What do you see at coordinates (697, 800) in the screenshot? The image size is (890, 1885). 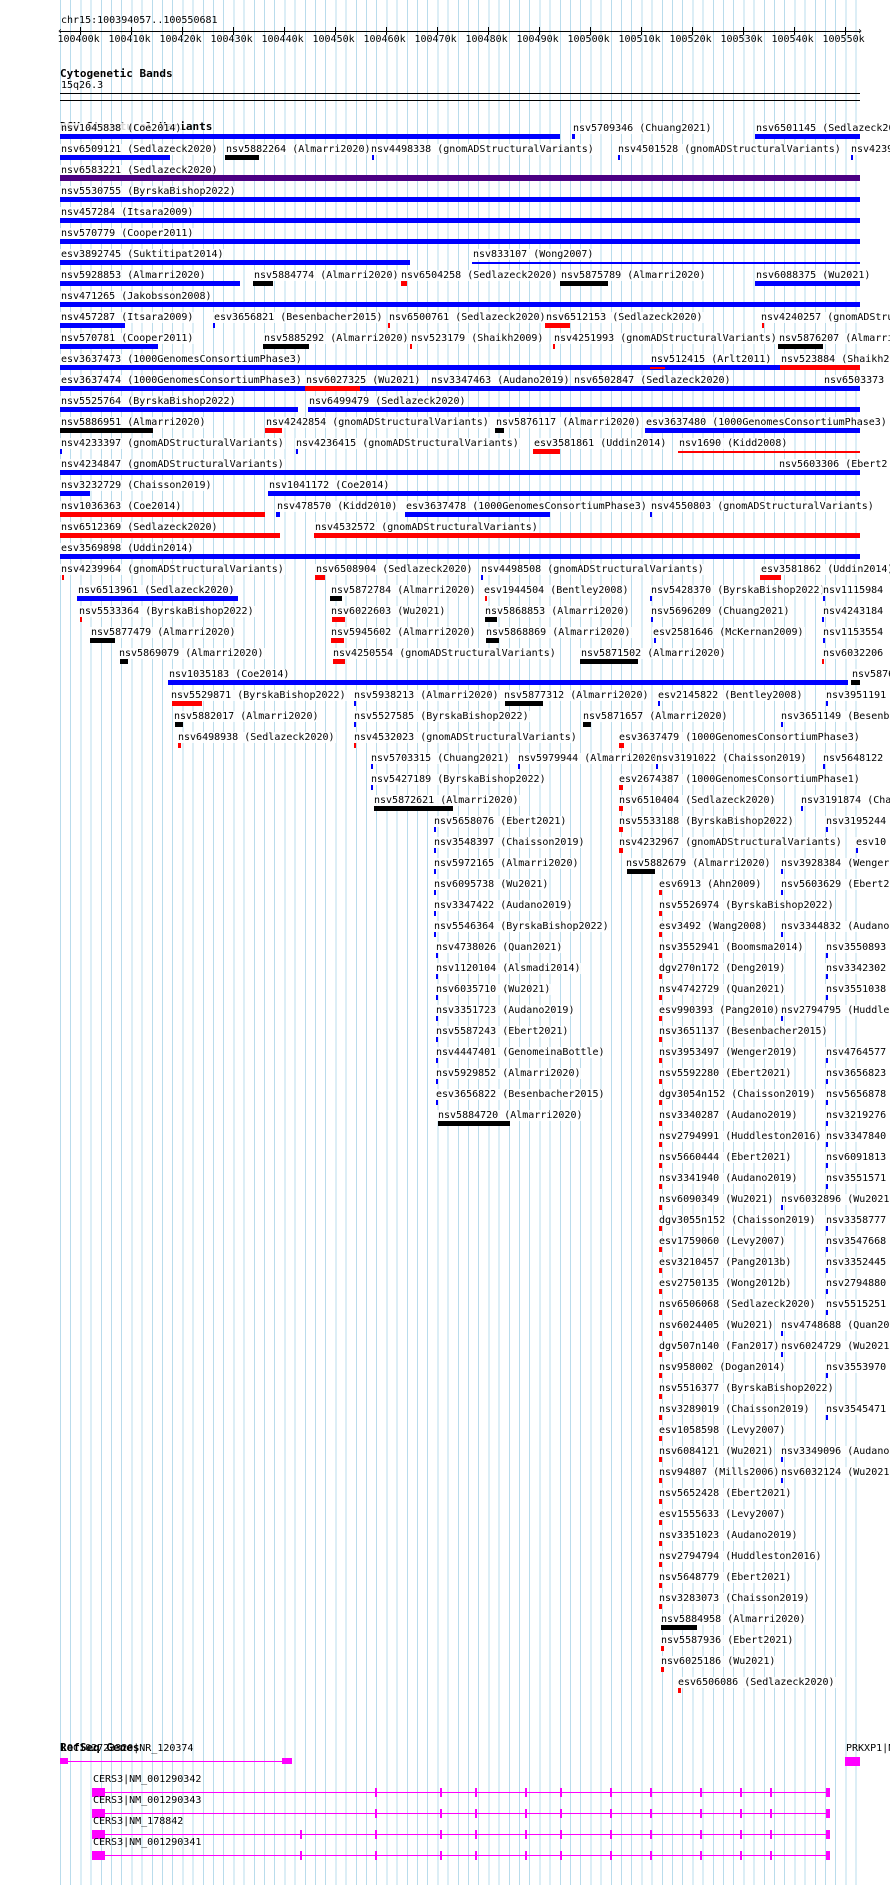 I see `sv-feature-label: nsv6510404 (Sedlazeck2020)` at bounding box center [697, 800].